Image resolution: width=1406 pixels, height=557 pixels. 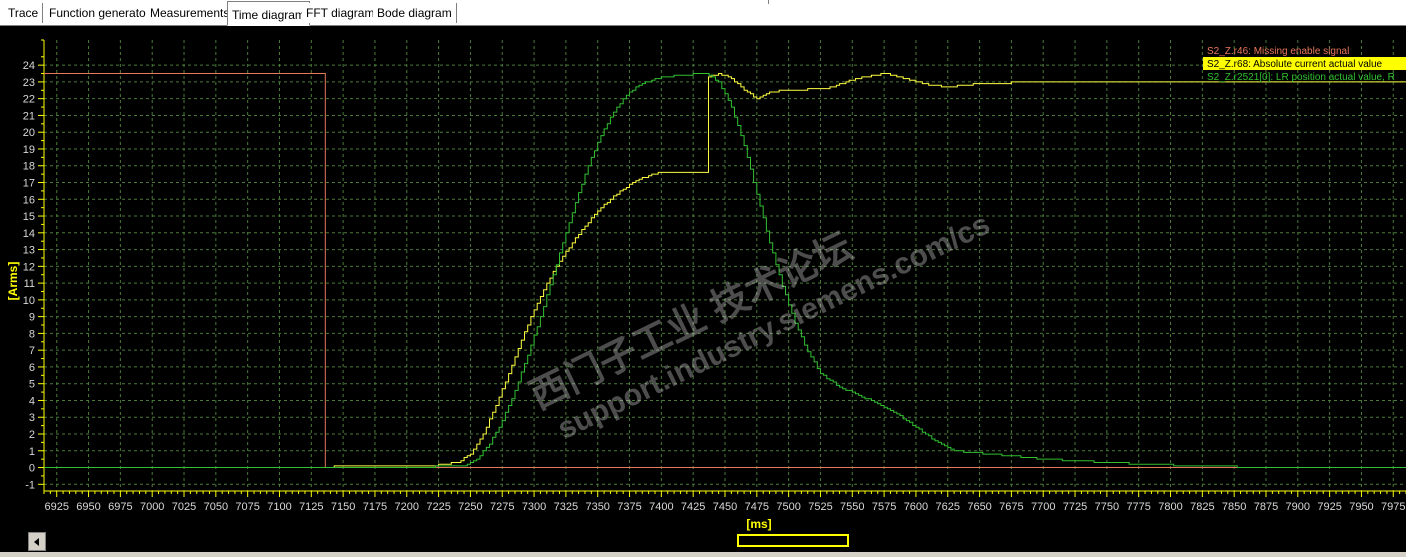 I want to click on tab-measurements: Measurements, so click(x=190, y=13).